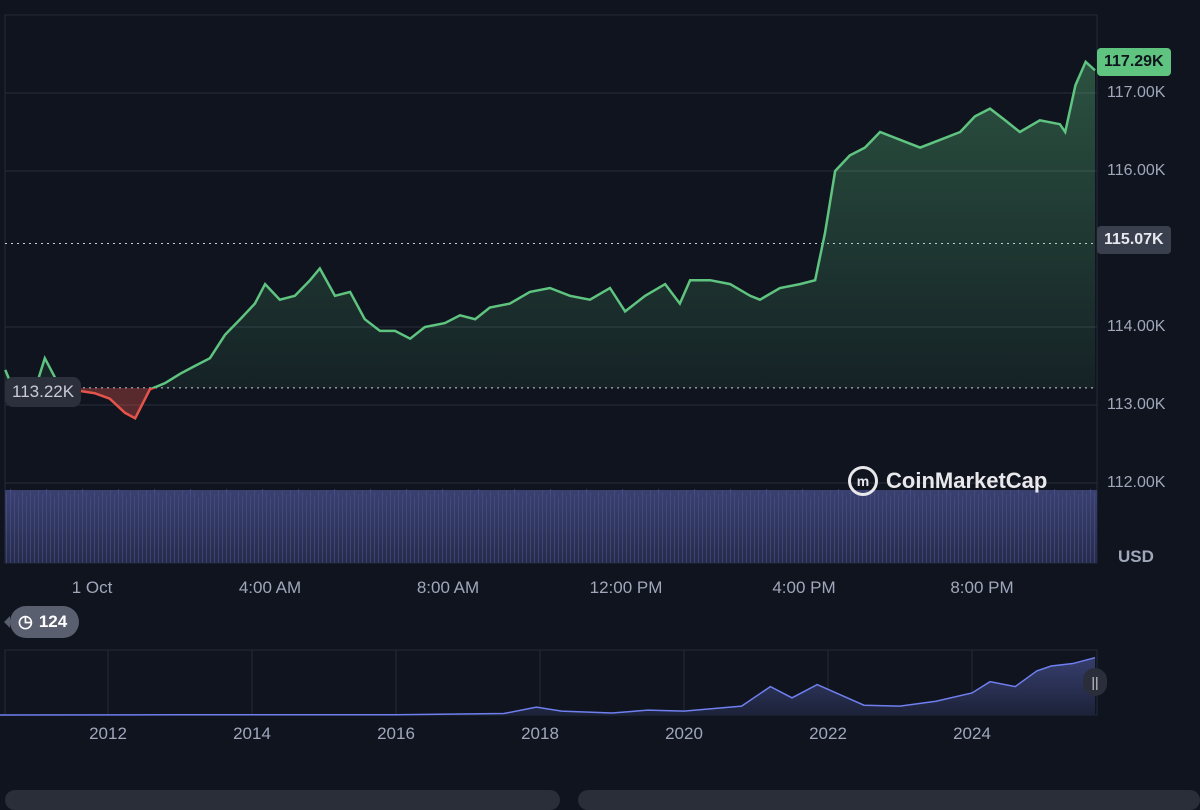 The height and width of the screenshot is (810, 1200). I want to click on x-tick-label: 4:00 AM, so click(270, 587).